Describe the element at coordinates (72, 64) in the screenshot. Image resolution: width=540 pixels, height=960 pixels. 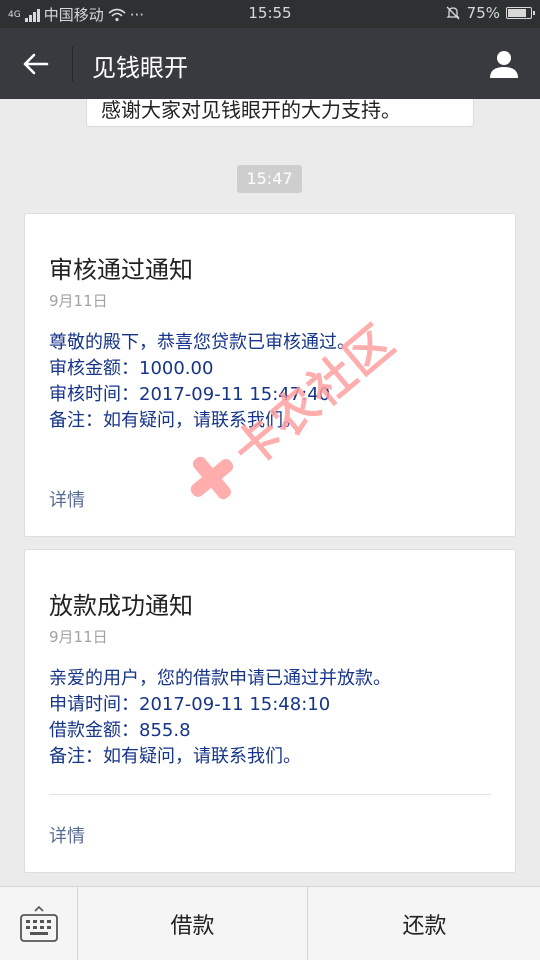
I see `title-divider` at that location.